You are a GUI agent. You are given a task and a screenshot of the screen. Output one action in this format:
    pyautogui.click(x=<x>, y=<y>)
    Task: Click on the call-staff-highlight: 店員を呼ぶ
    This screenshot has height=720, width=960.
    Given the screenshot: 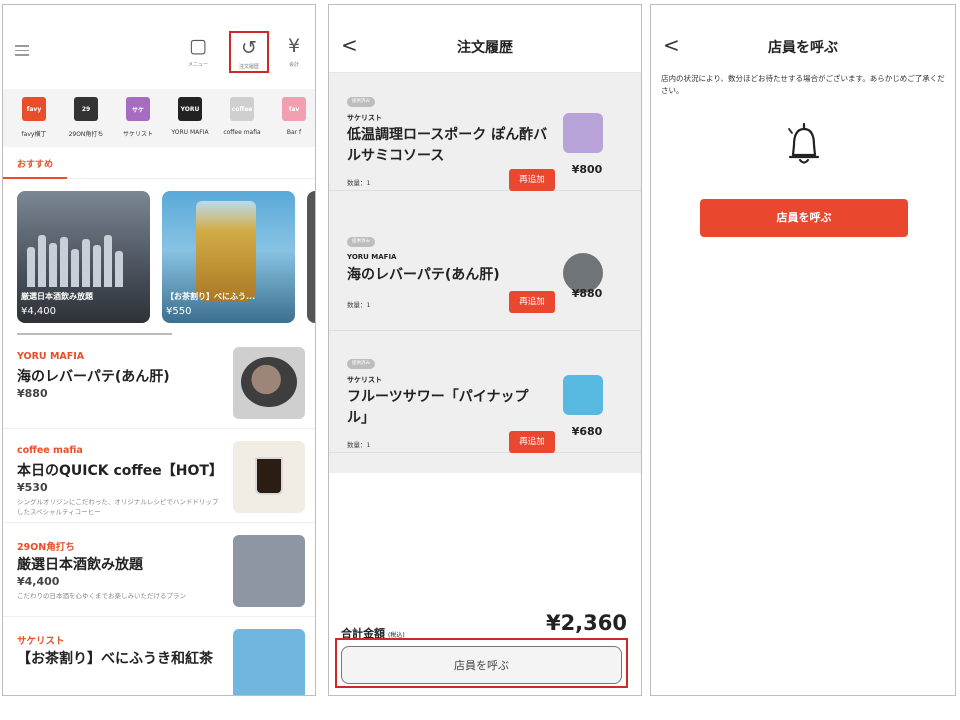 What is the action you would take?
    pyautogui.click(x=481, y=663)
    